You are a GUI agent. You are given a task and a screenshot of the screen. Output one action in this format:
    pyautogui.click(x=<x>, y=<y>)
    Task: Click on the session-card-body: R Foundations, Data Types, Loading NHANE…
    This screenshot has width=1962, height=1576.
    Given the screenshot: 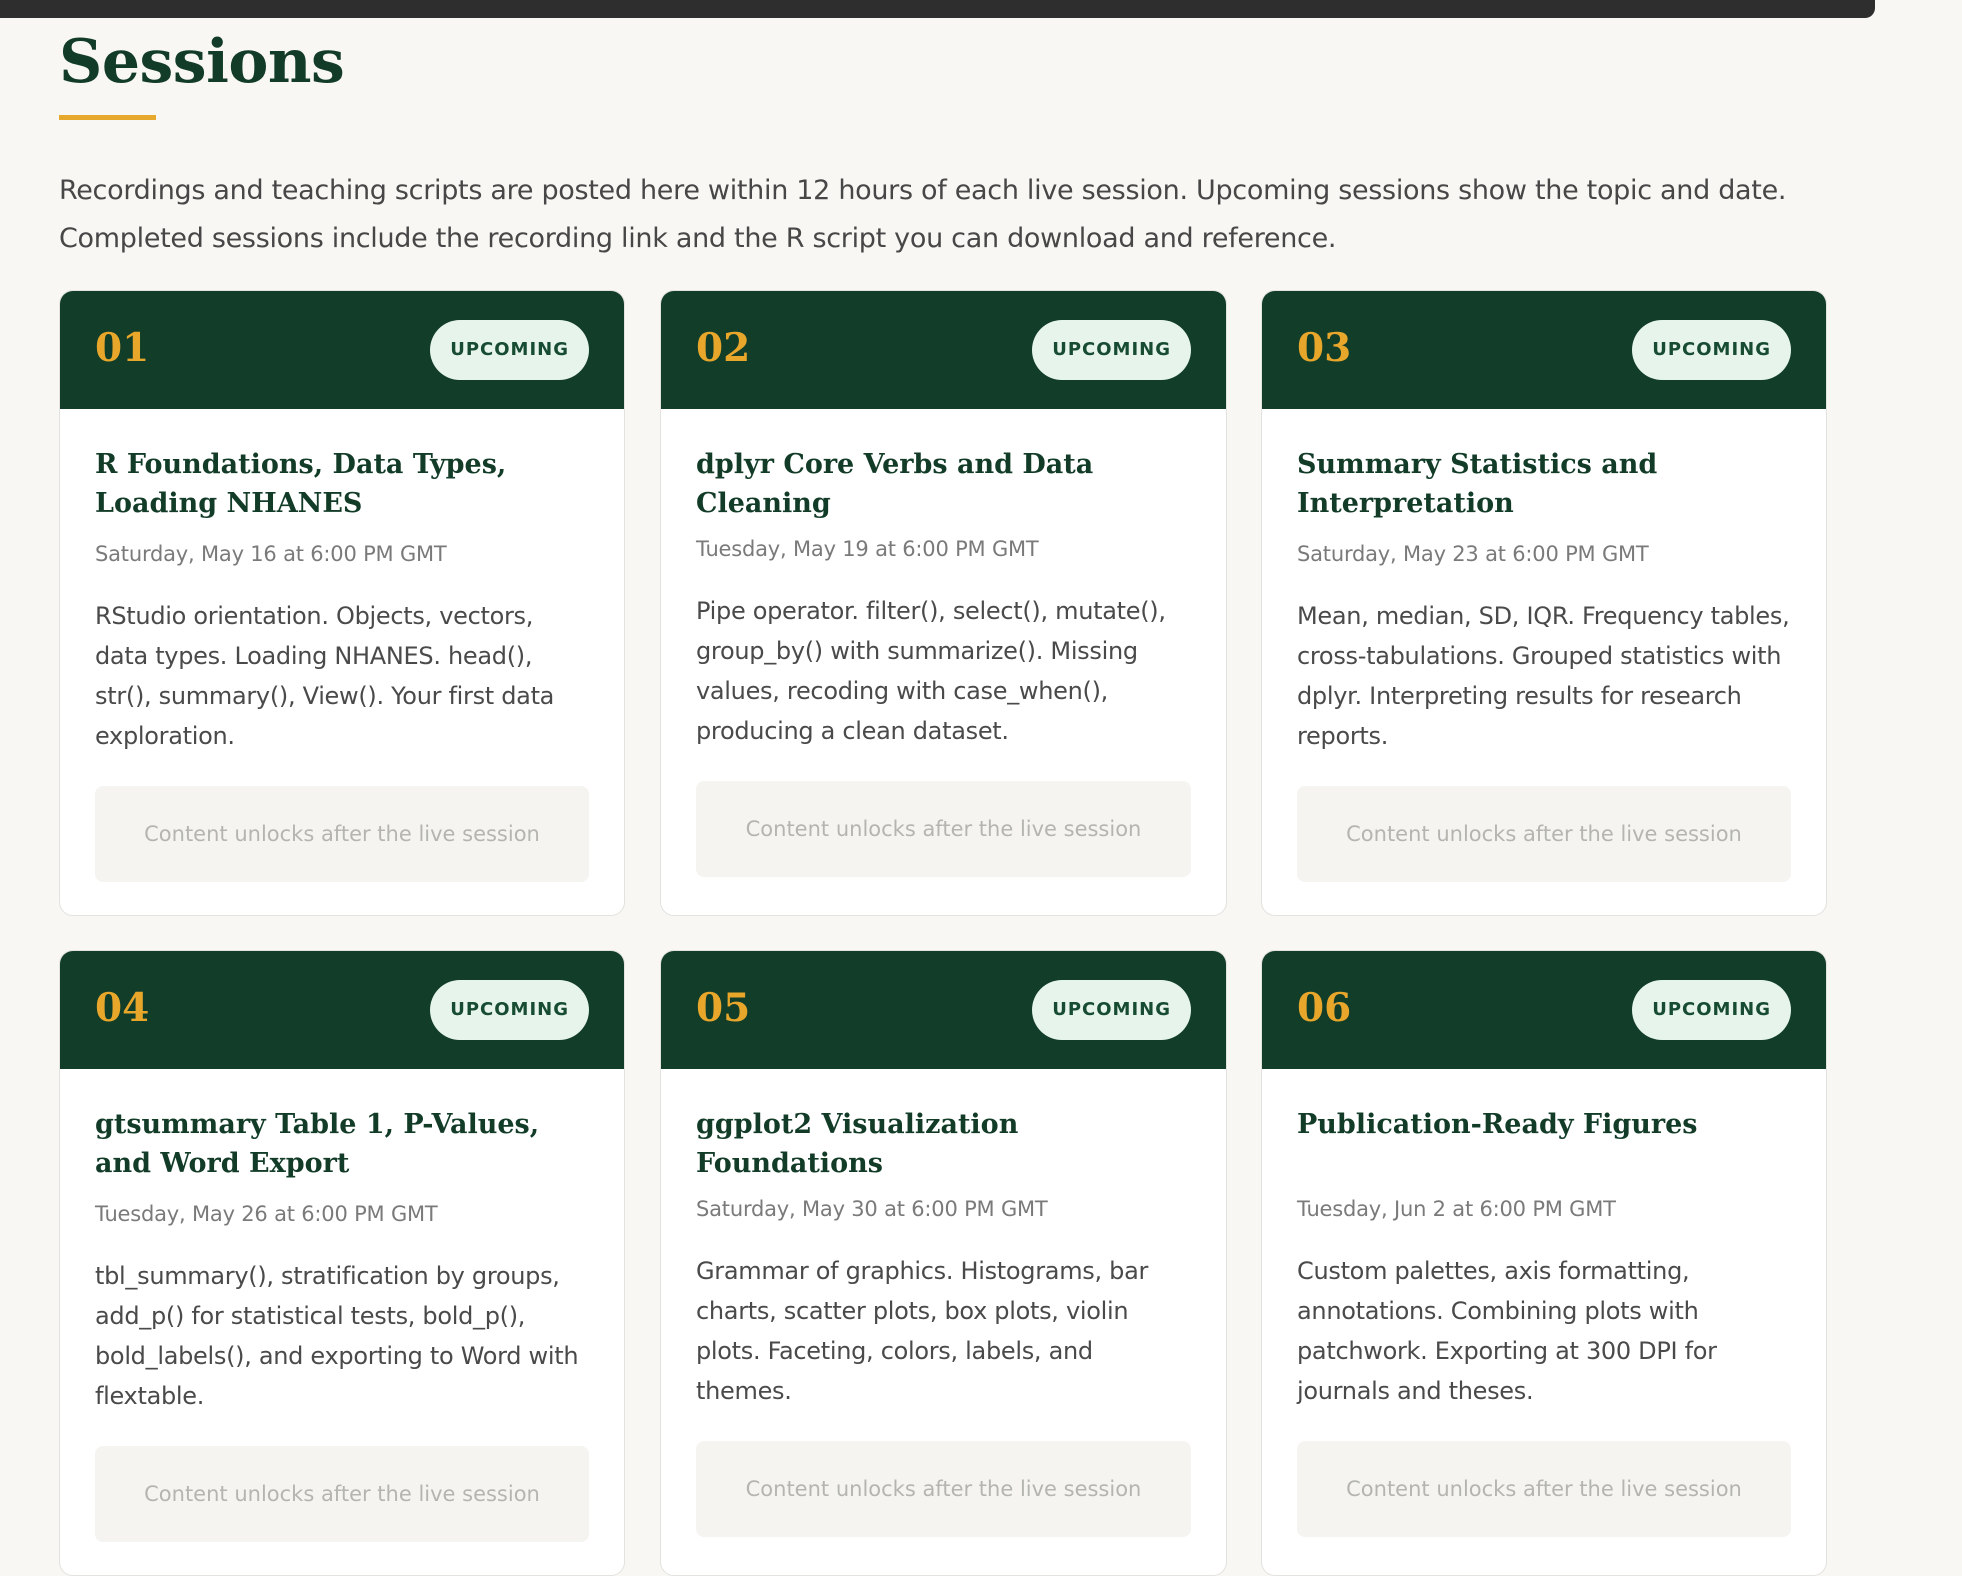 What is the action you would take?
    pyautogui.click(x=342, y=645)
    